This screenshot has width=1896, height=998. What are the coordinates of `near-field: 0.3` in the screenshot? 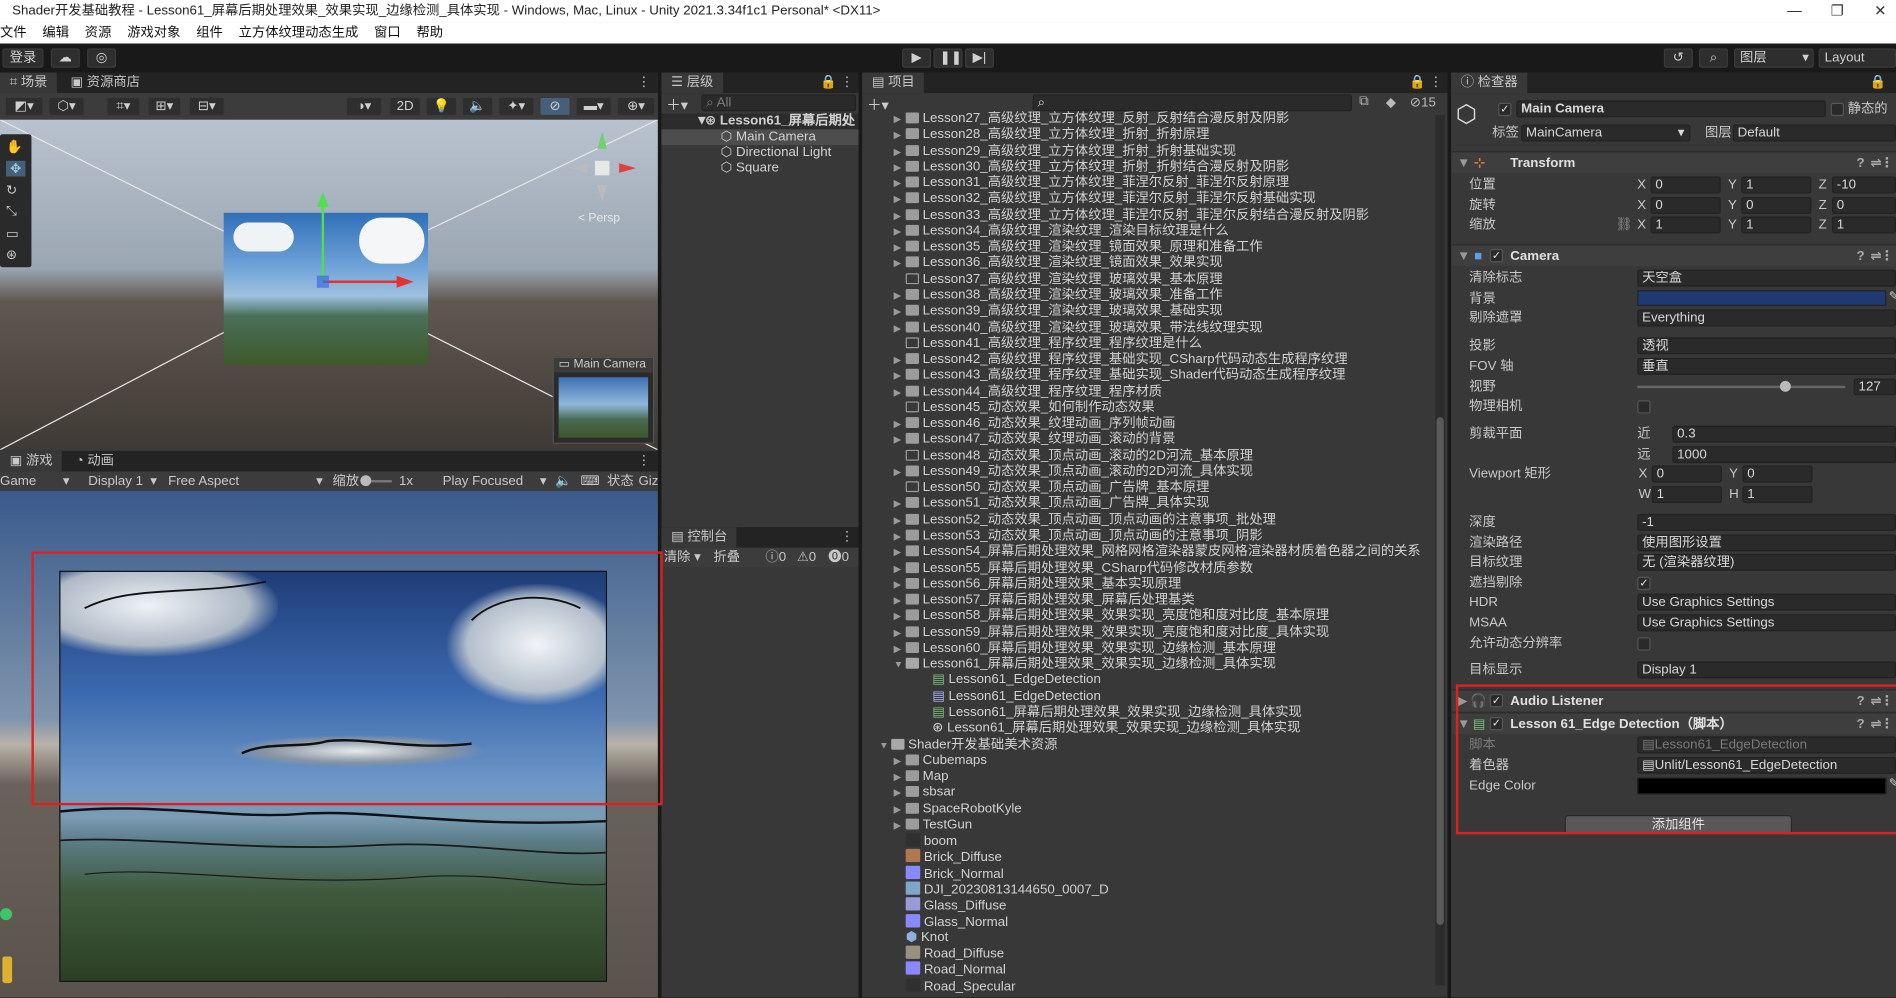 It's located at (1784, 434).